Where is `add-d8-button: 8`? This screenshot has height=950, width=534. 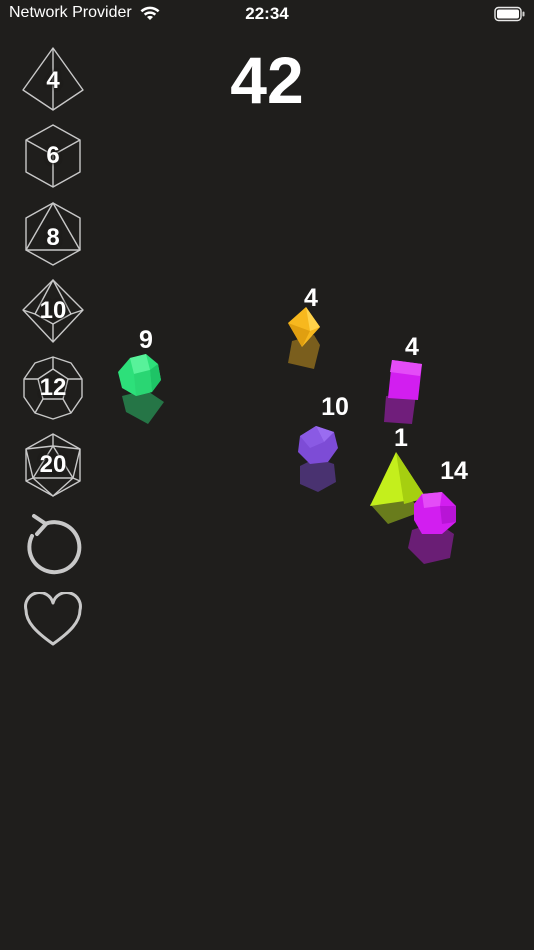 add-d8-button: 8 is located at coordinates (53, 234).